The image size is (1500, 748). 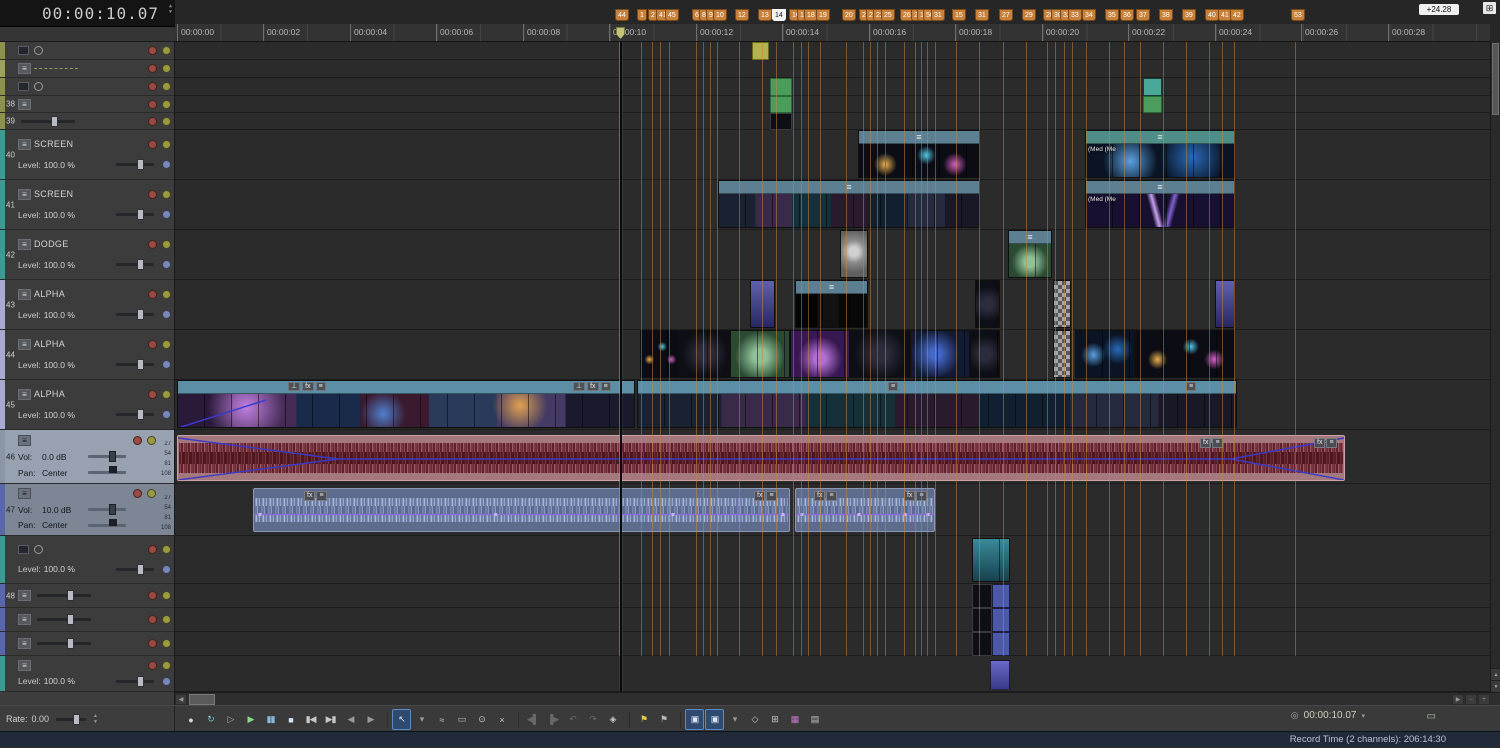 I want to click on marker-tag-40: 40, so click(x=1212, y=15).